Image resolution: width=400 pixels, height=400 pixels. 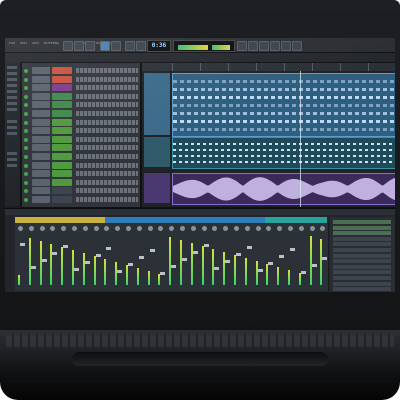 I want to click on menu-item-add: ADD, so click(x=35, y=43).